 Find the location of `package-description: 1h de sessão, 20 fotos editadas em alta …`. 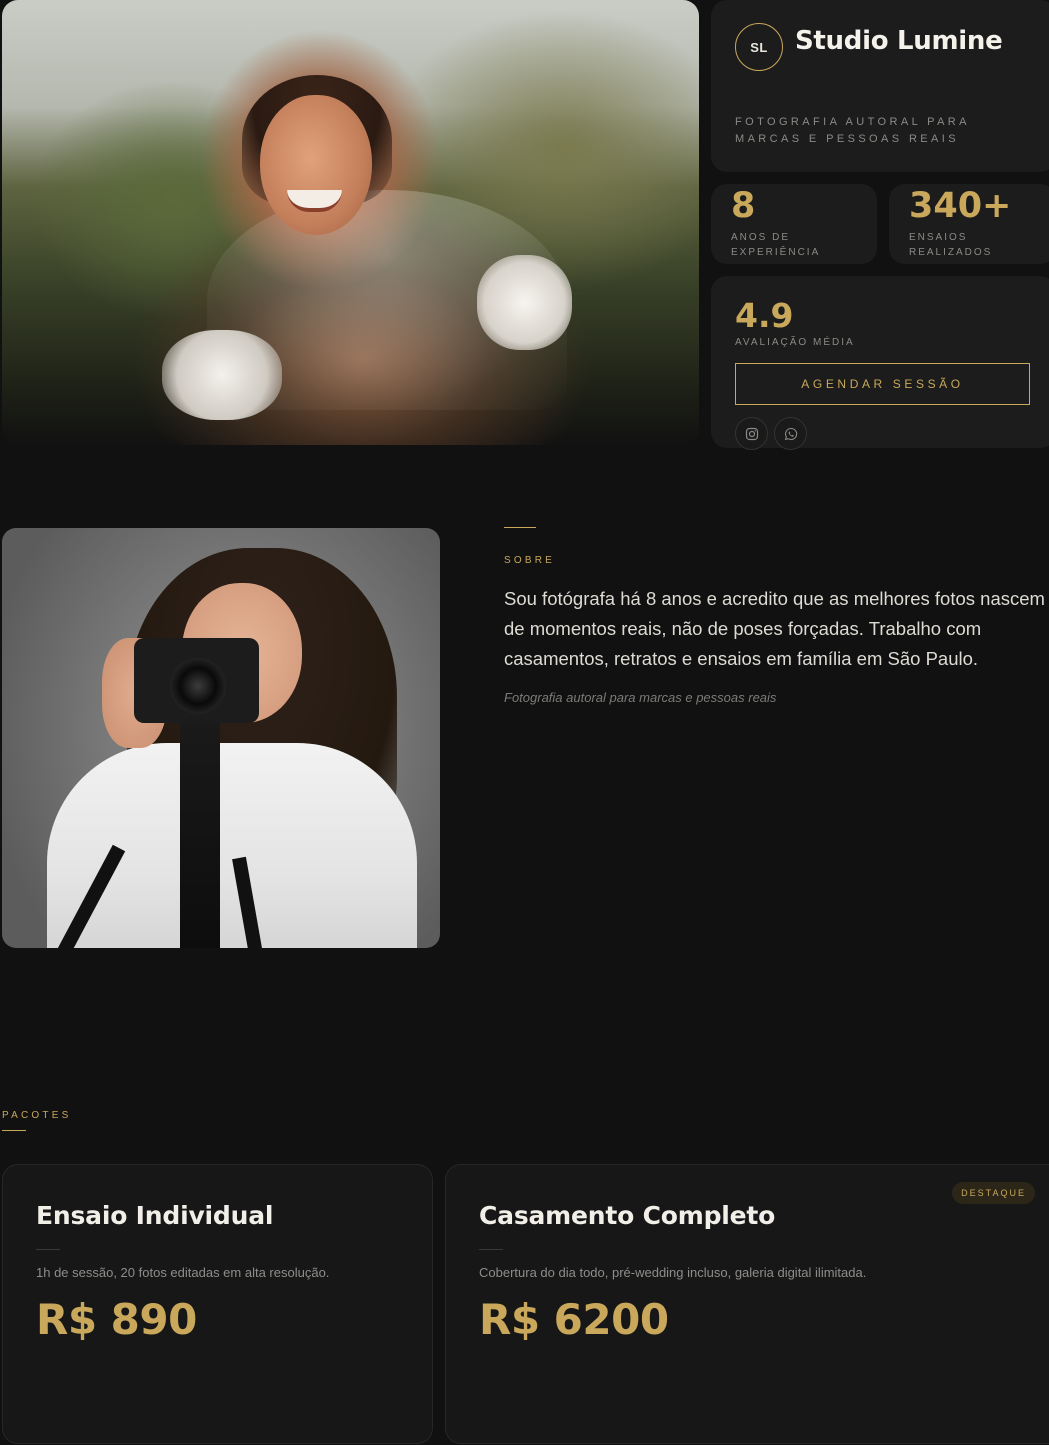

package-description: 1h de sessão, 20 fotos editadas em alta … is located at coordinates (183, 1272).